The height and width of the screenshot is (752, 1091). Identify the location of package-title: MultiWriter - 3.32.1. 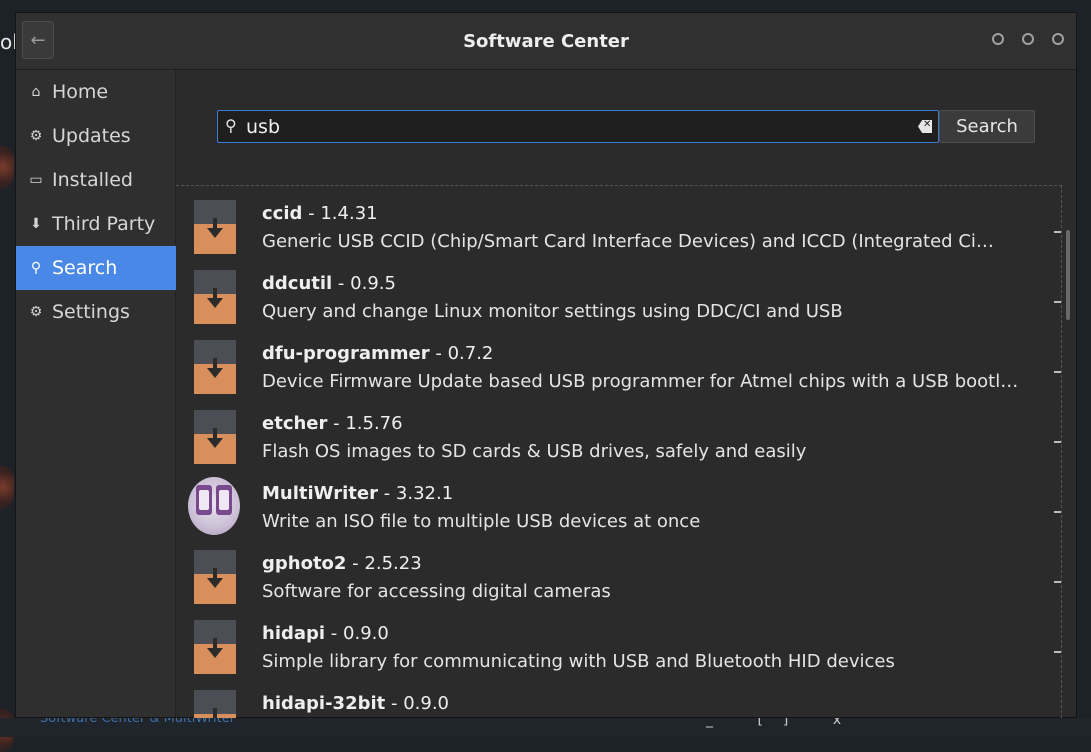
(357, 493).